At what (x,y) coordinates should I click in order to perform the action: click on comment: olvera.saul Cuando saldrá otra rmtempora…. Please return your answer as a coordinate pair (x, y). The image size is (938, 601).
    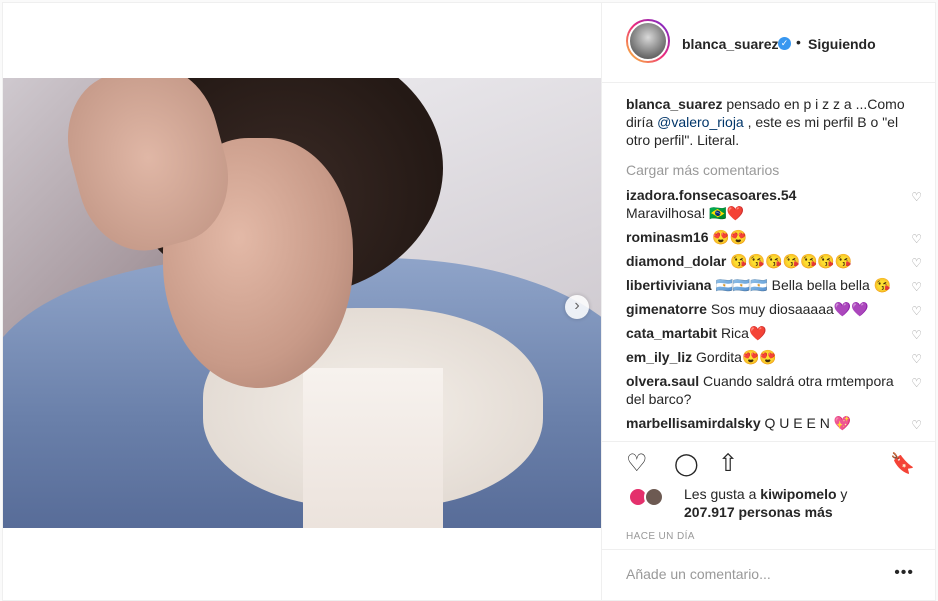
    Looking at the image, I should click on (774, 390).